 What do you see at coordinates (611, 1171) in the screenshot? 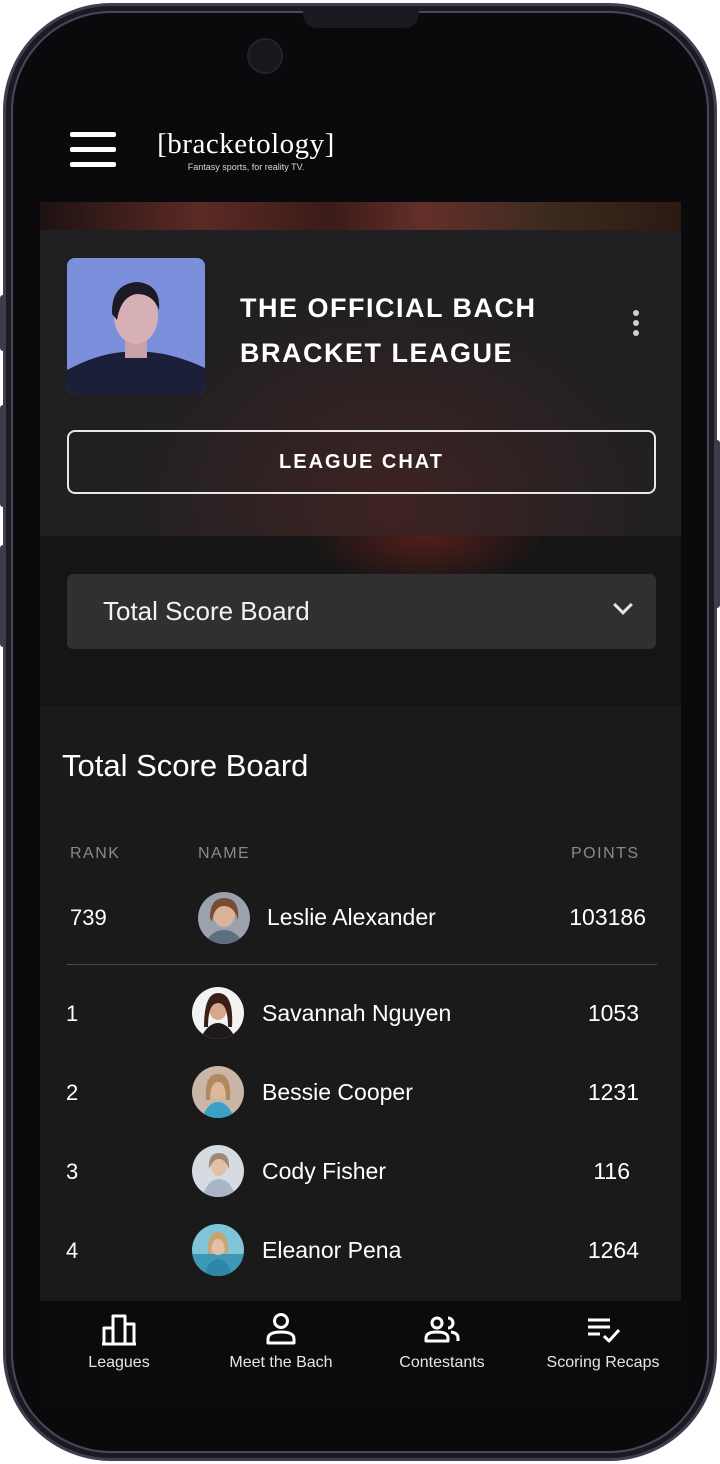
I see `row-points: 116` at bounding box center [611, 1171].